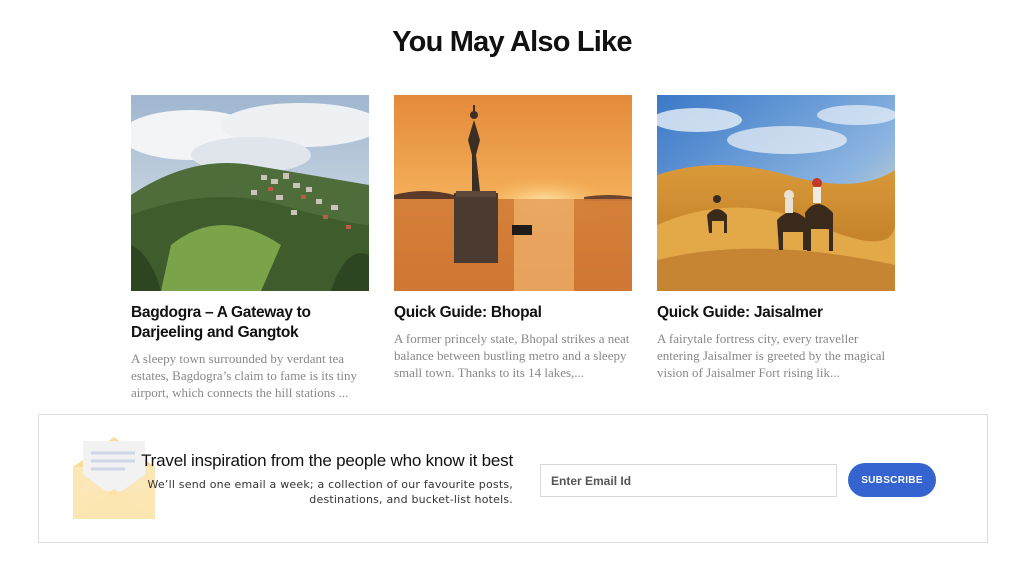 The height and width of the screenshot is (578, 1024). What do you see at coordinates (776, 313) in the screenshot?
I see `article-title: Quick Guide: Jaisalmer` at bounding box center [776, 313].